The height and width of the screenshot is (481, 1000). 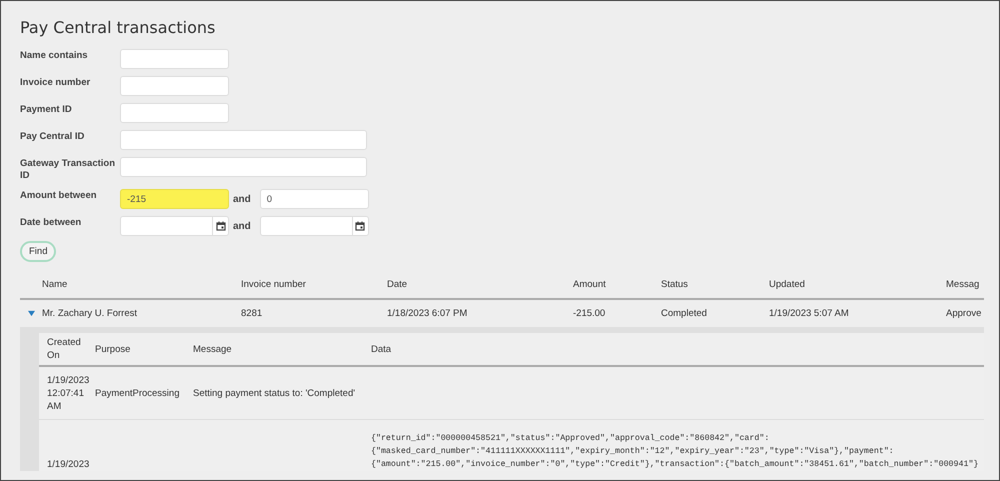 What do you see at coordinates (381, 349) in the screenshot?
I see `column-header: Data` at bounding box center [381, 349].